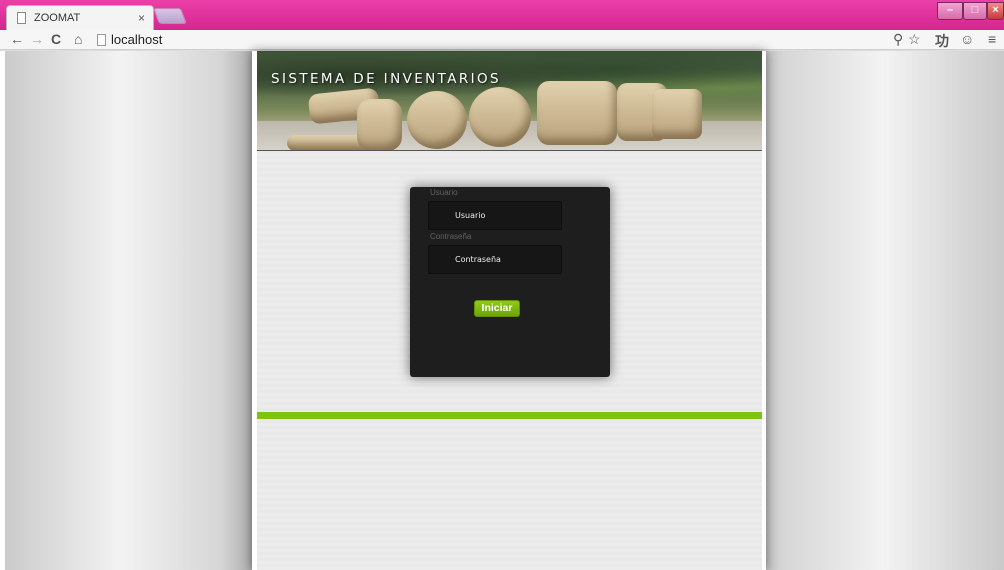 The width and height of the screenshot is (1004, 570). Describe the element at coordinates (992, 39) in the screenshot. I see `menu-icon: ≡` at that location.